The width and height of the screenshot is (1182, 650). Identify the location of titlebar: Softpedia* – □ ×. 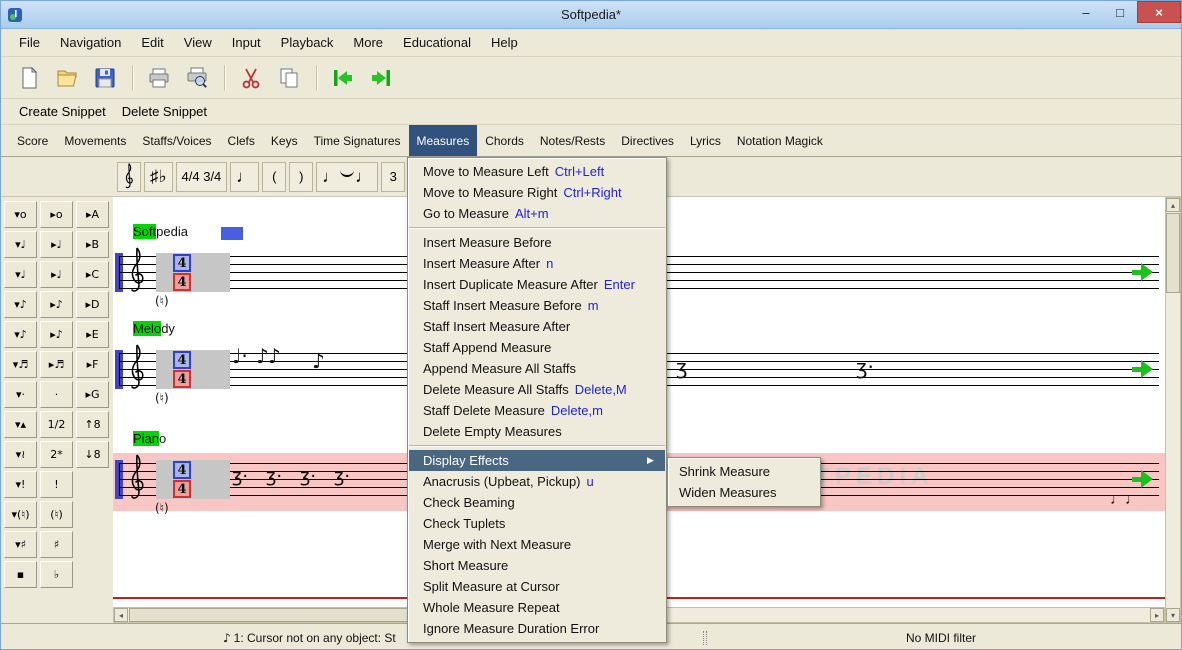
(591, 15).